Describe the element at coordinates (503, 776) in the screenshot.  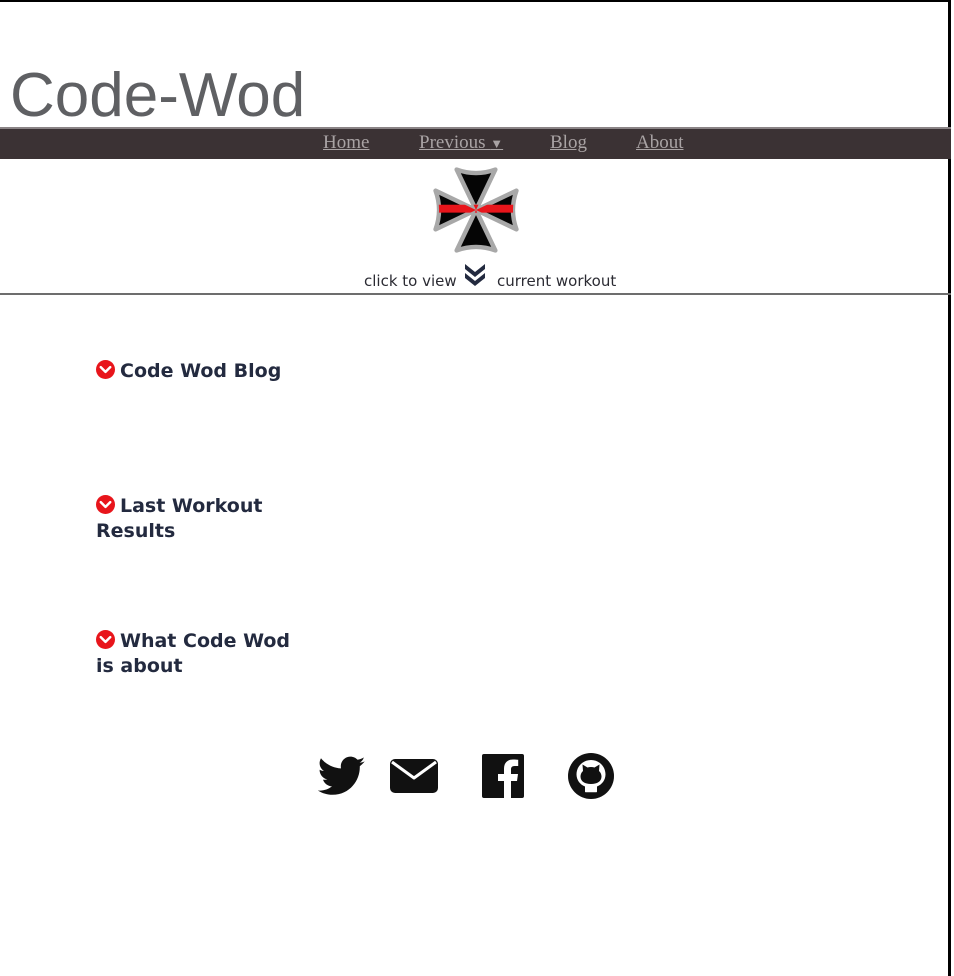
I see `facebook-icon` at that location.